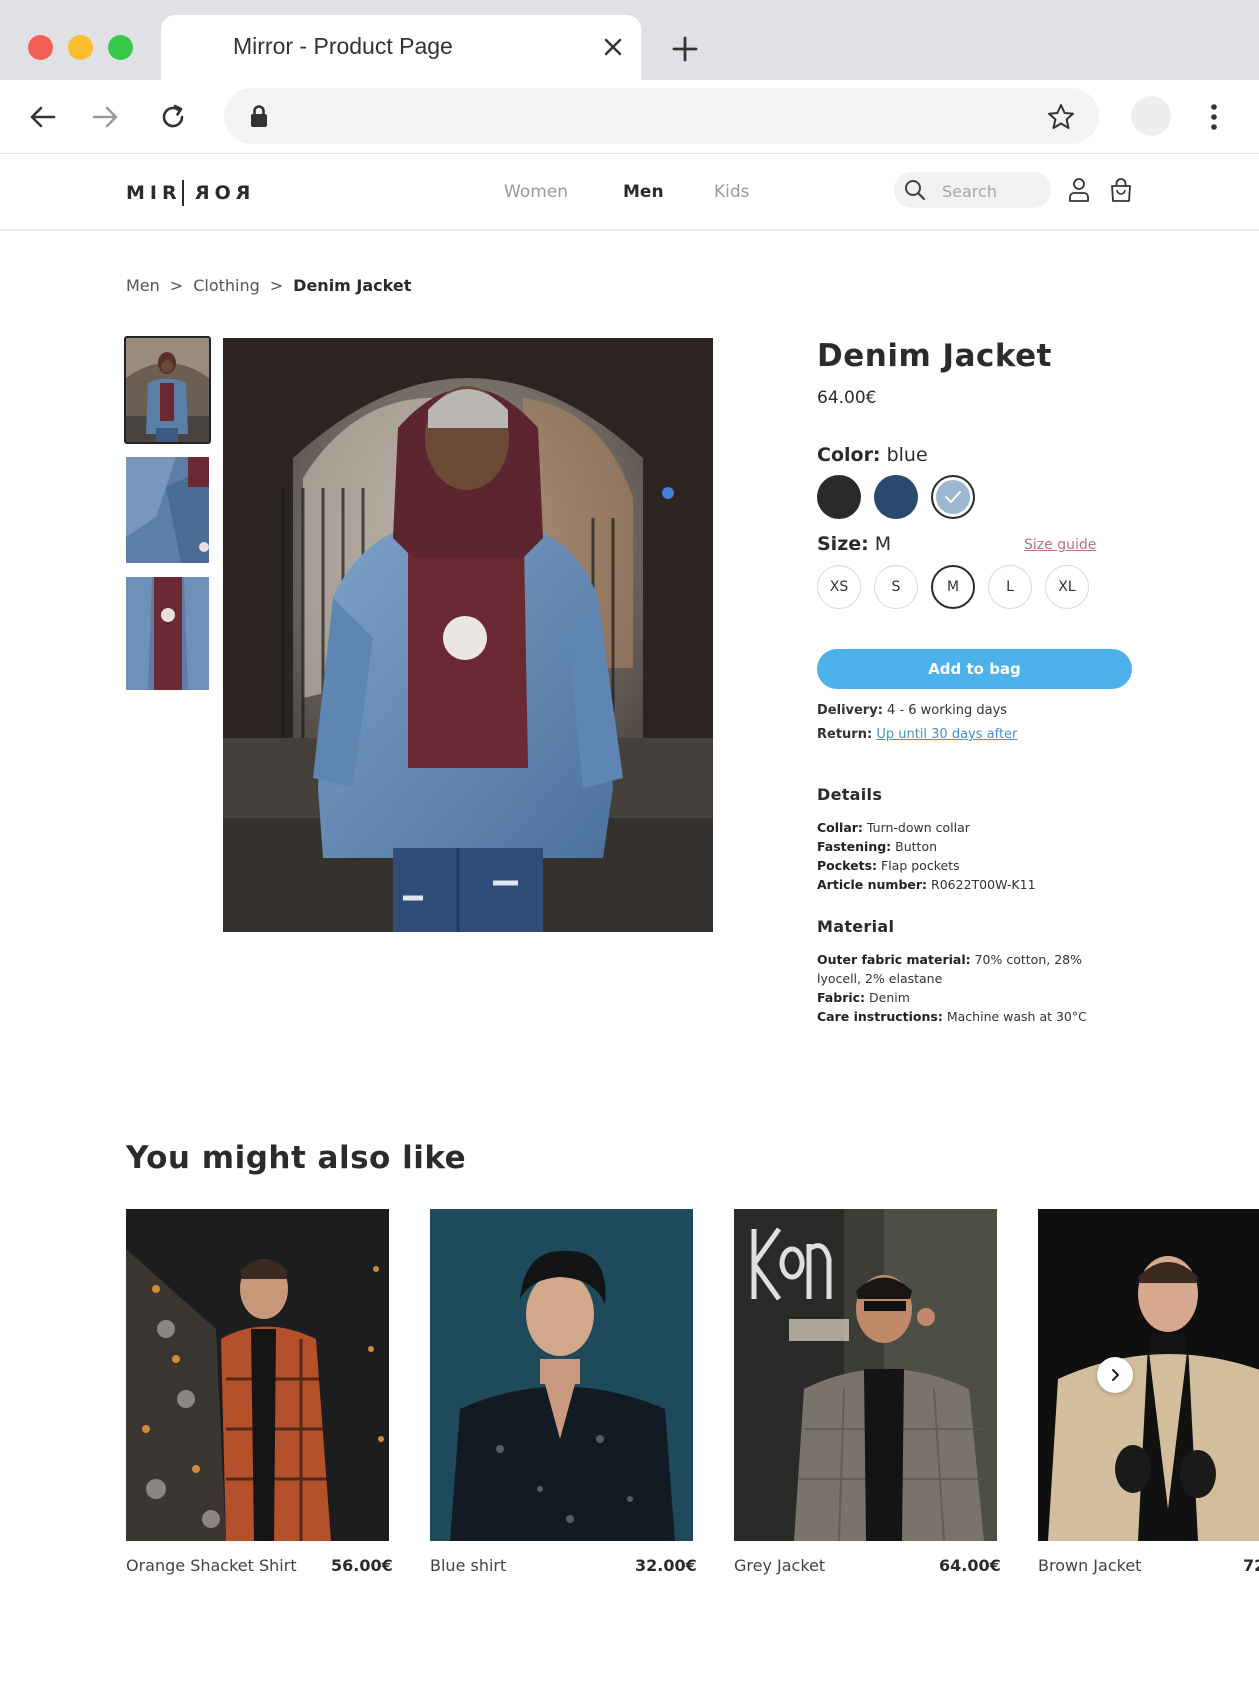 This screenshot has width=1259, height=1696. I want to click on detail-label: Article number:, so click(872, 884).